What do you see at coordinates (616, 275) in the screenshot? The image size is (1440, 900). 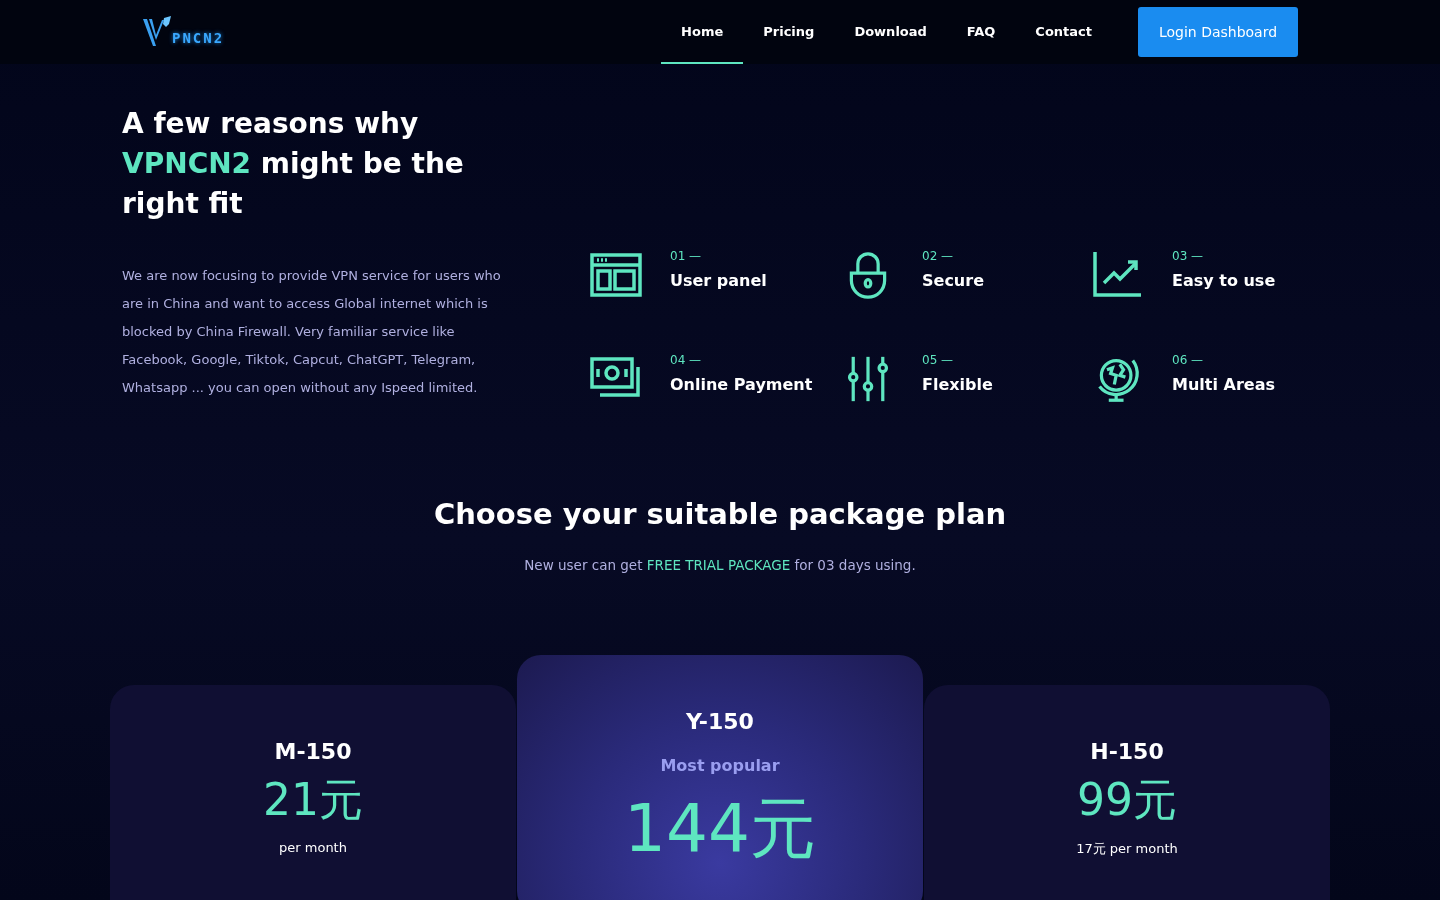 I see `window-layout-icon` at bounding box center [616, 275].